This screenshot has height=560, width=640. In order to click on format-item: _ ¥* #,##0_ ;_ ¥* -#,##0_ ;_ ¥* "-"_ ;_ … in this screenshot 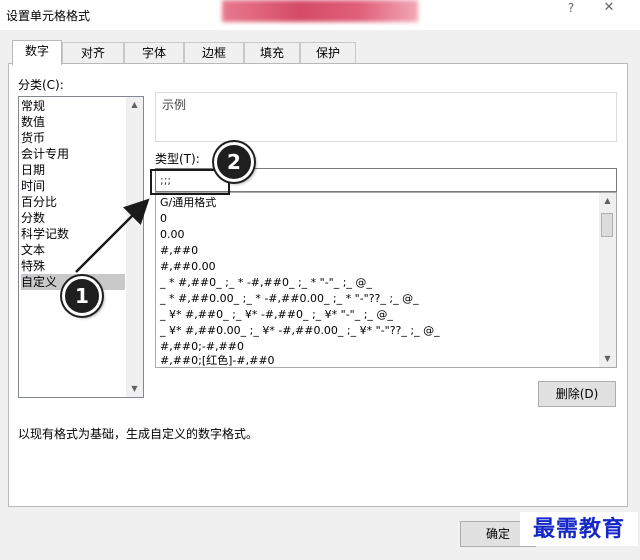, I will do `click(276, 315)`.